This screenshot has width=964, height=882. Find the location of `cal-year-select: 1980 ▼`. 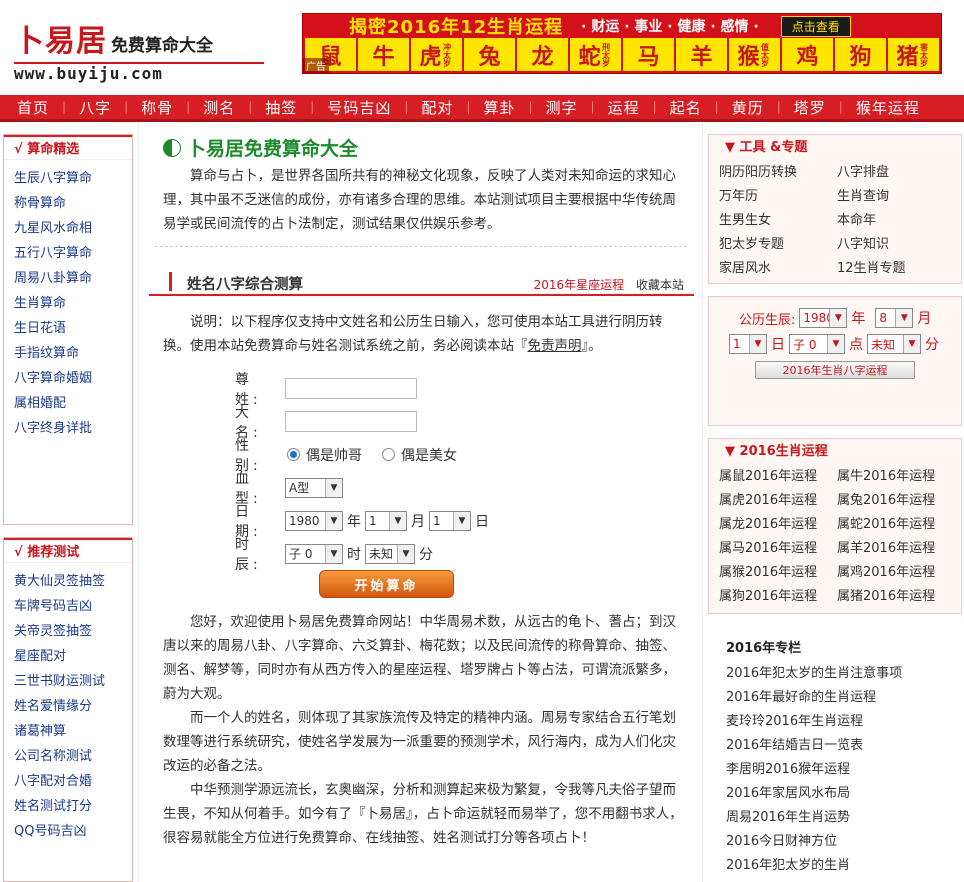

cal-year-select: 1980 ▼ is located at coordinates (823, 318).